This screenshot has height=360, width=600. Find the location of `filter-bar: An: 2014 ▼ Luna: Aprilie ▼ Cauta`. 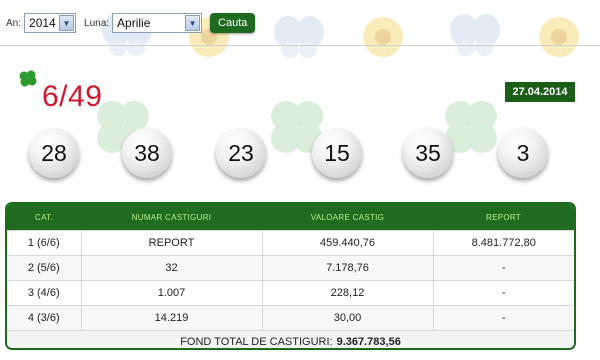

filter-bar: An: 2014 ▼ Luna: Aprilie ▼ Cauta is located at coordinates (131, 23).